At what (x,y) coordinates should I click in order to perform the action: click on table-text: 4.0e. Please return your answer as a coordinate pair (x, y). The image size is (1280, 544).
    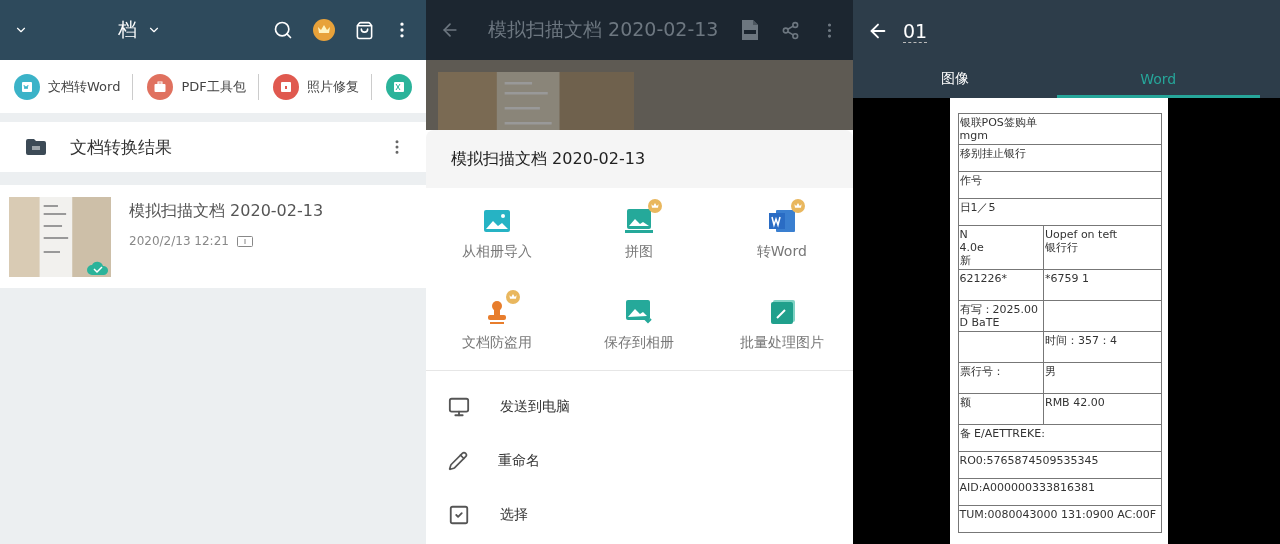
    Looking at the image, I should click on (971, 247).